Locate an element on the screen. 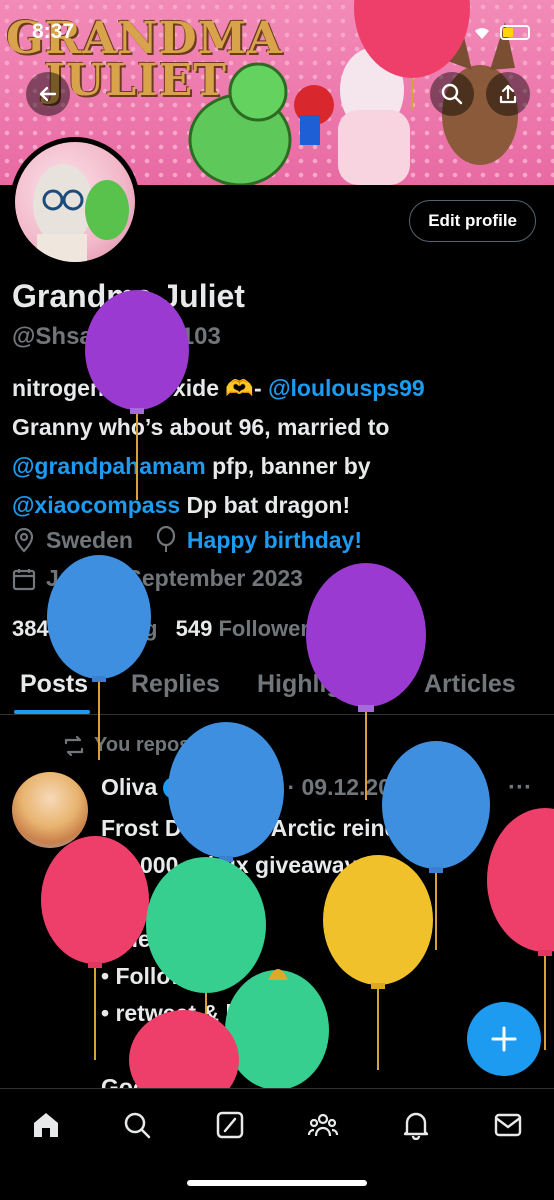 Image resolution: width=554 pixels, height=1200 pixels. nav-grok is located at coordinates (230, 1125).